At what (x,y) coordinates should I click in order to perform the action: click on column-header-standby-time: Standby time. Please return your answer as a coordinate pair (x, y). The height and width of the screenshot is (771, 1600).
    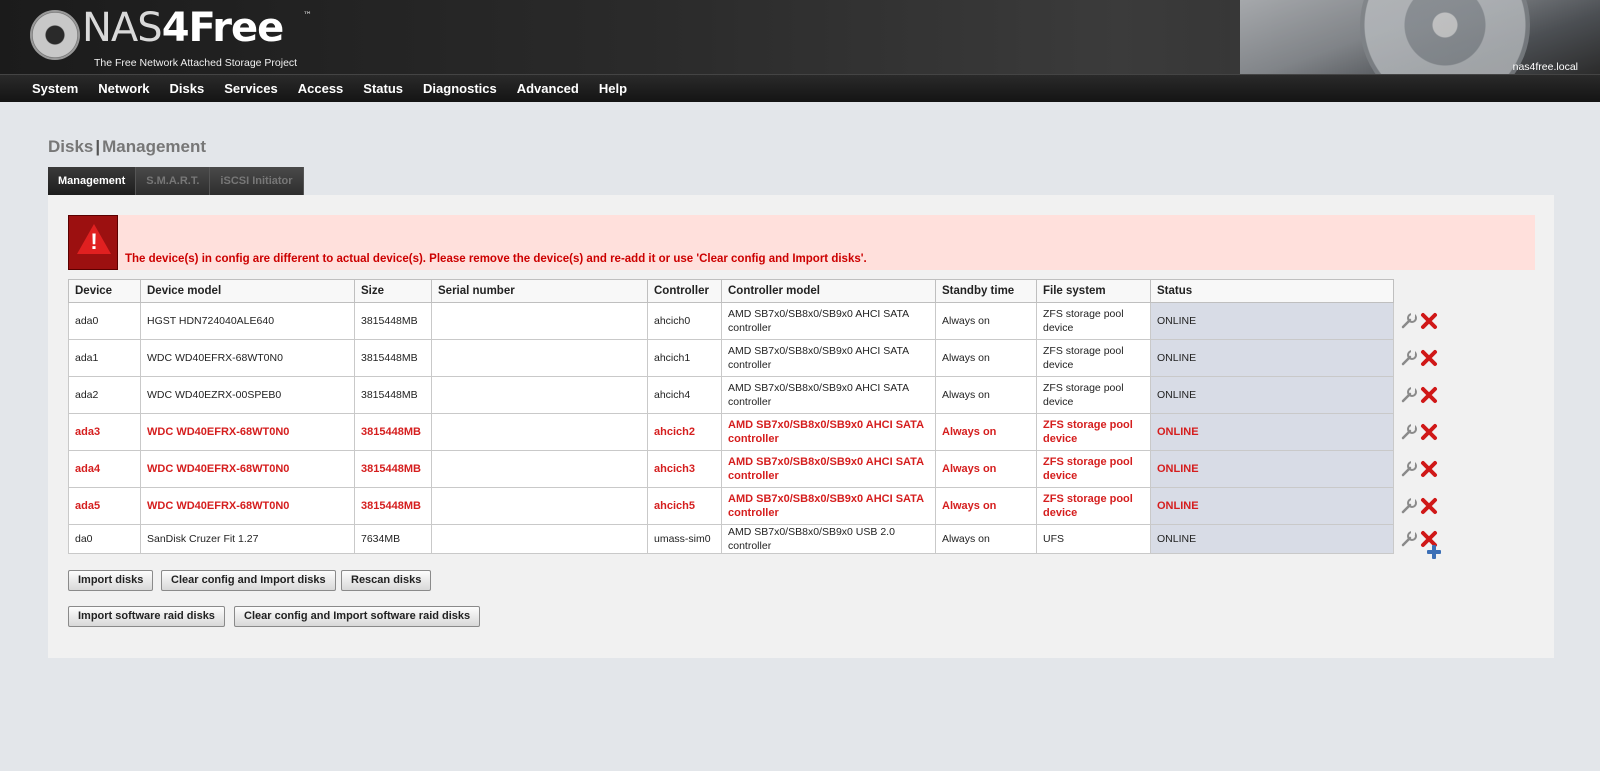
    Looking at the image, I should click on (986, 291).